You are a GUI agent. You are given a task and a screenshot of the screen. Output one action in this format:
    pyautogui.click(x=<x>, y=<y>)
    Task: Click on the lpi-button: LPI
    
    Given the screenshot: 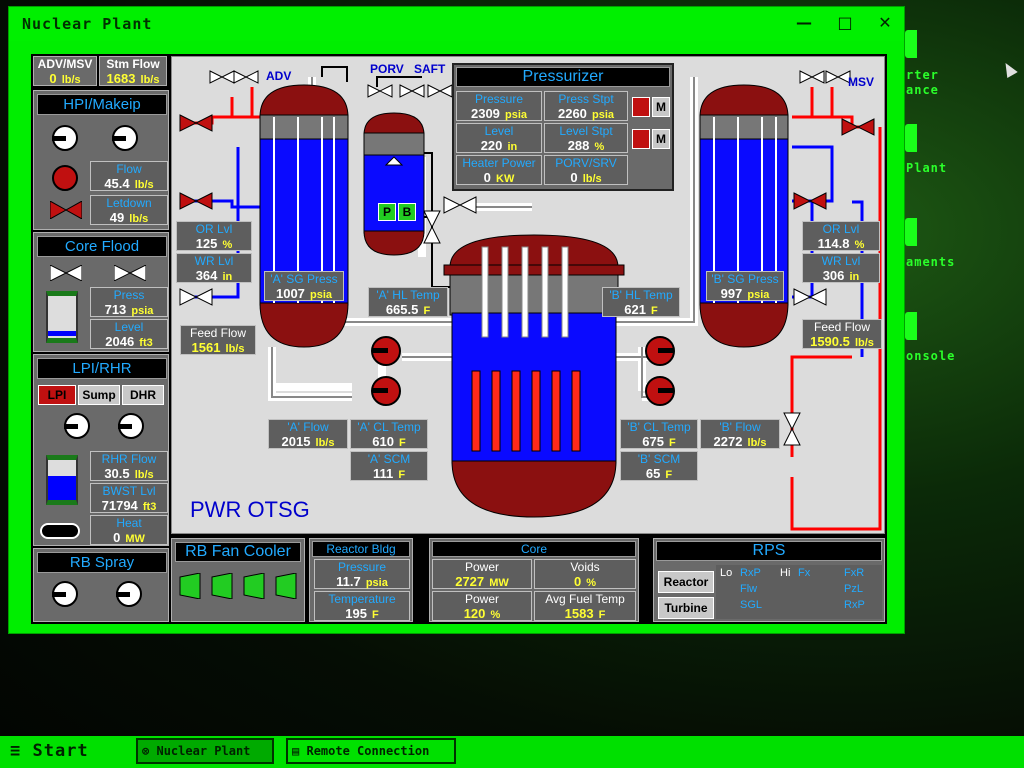 What is the action you would take?
    pyautogui.click(x=57, y=395)
    